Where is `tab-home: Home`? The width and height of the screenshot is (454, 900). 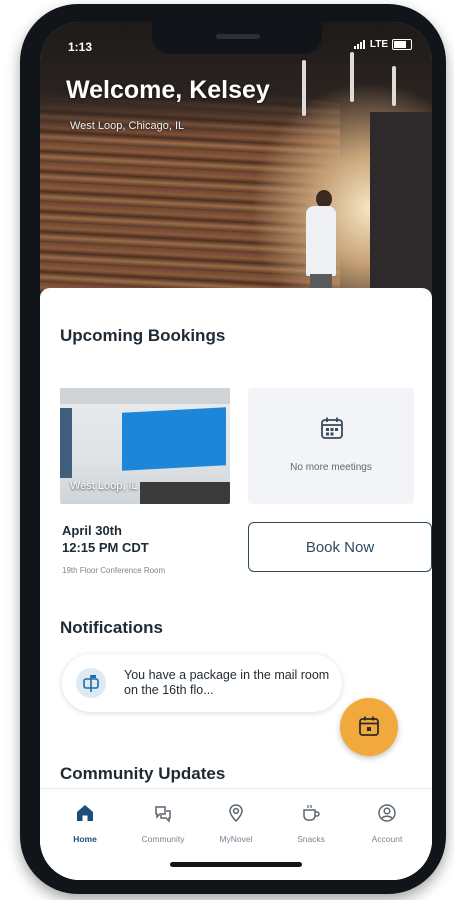 tab-home: Home is located at coordinates (85, 823).